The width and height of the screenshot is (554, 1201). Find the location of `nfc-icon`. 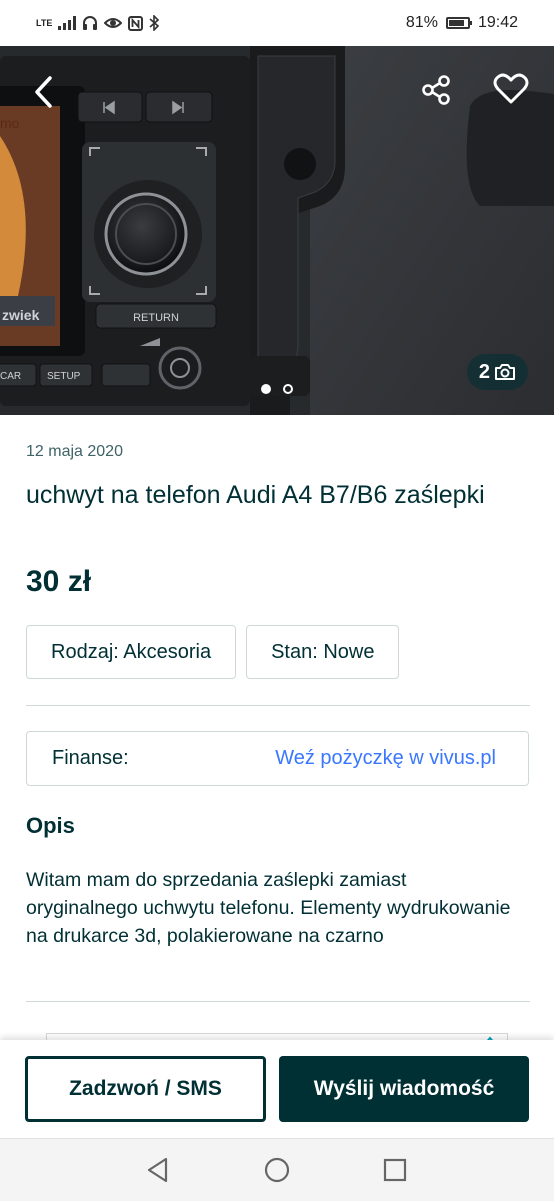

nfc-icon is located at coordinates (136, 23).